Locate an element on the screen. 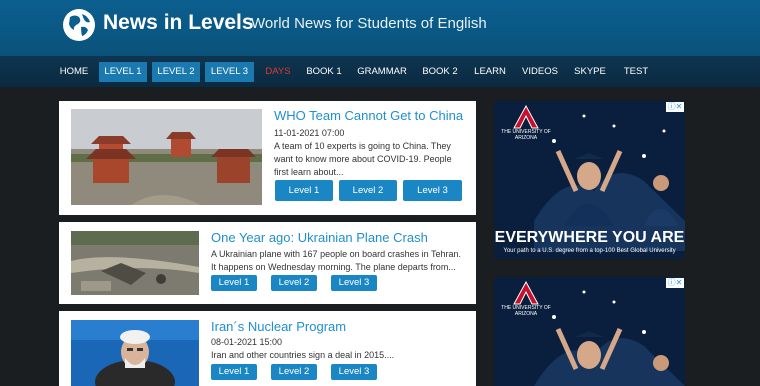 This screenshot has width=760, height=386. article-title: WHO Team Cannot Get to China is located at coordinates (368, 115).